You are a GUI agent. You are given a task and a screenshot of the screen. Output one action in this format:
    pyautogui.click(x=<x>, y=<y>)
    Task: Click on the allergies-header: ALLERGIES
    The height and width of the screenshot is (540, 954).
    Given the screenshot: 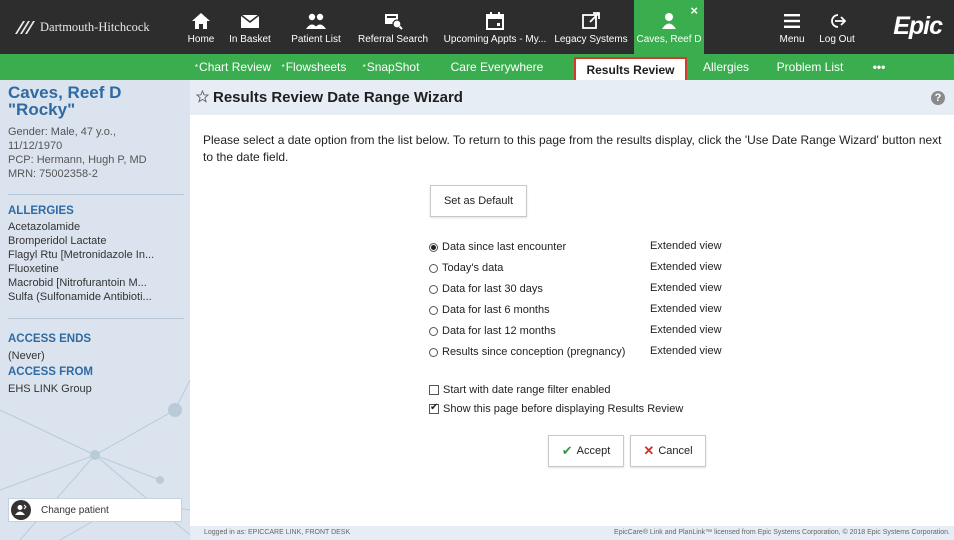 What is the action you would take?
    pyautogui.click(x=41, y=211)
    